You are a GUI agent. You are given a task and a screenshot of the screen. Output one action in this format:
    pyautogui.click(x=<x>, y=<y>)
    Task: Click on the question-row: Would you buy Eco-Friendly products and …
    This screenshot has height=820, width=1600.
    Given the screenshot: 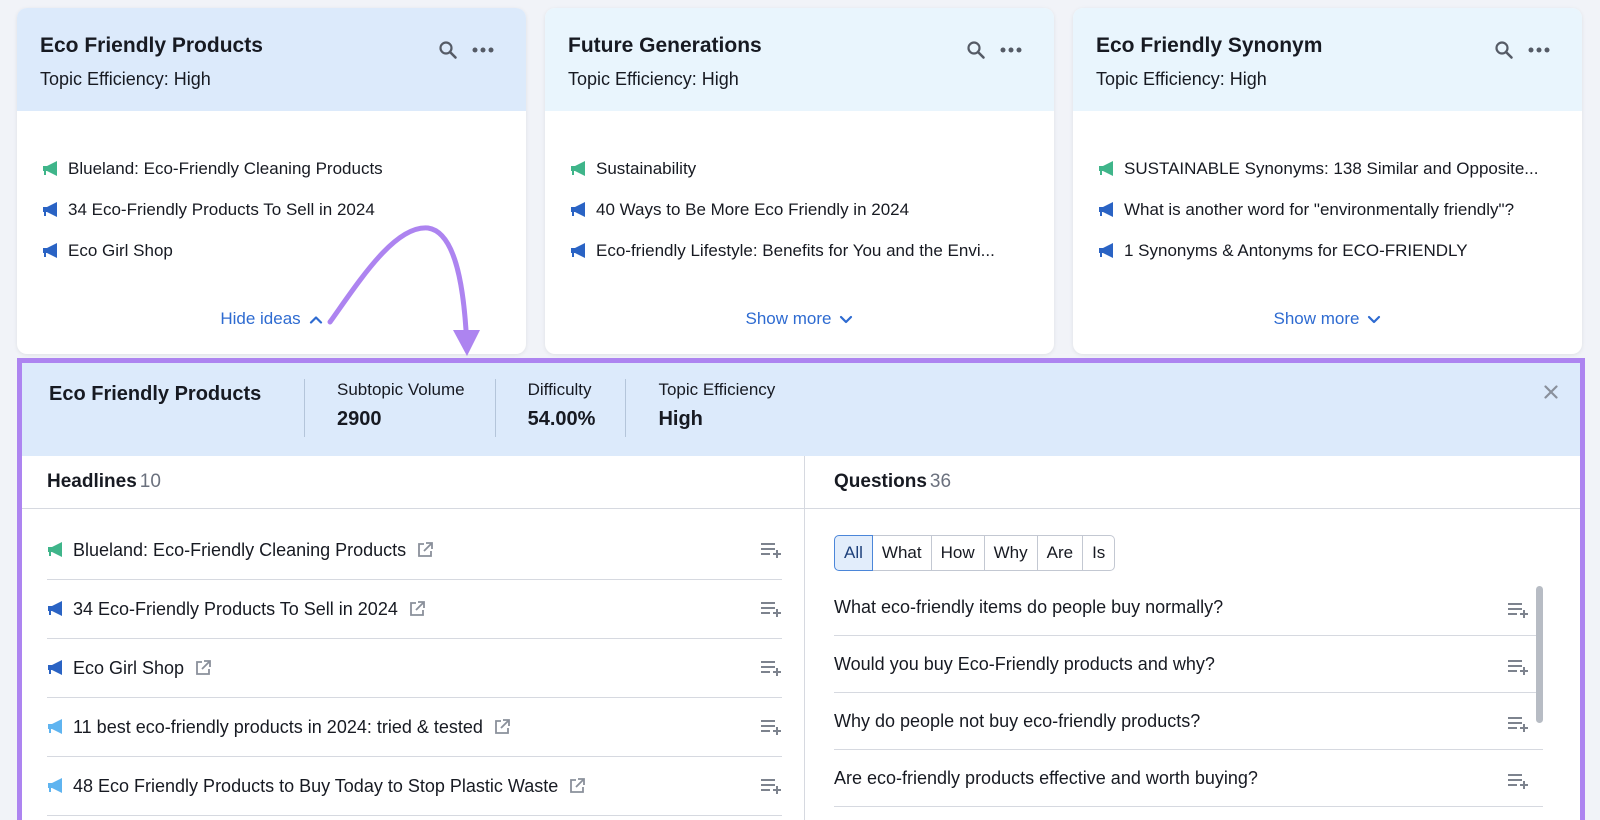 What is the action you would take?
    pyautogui.click(x=1188, y=664)
    